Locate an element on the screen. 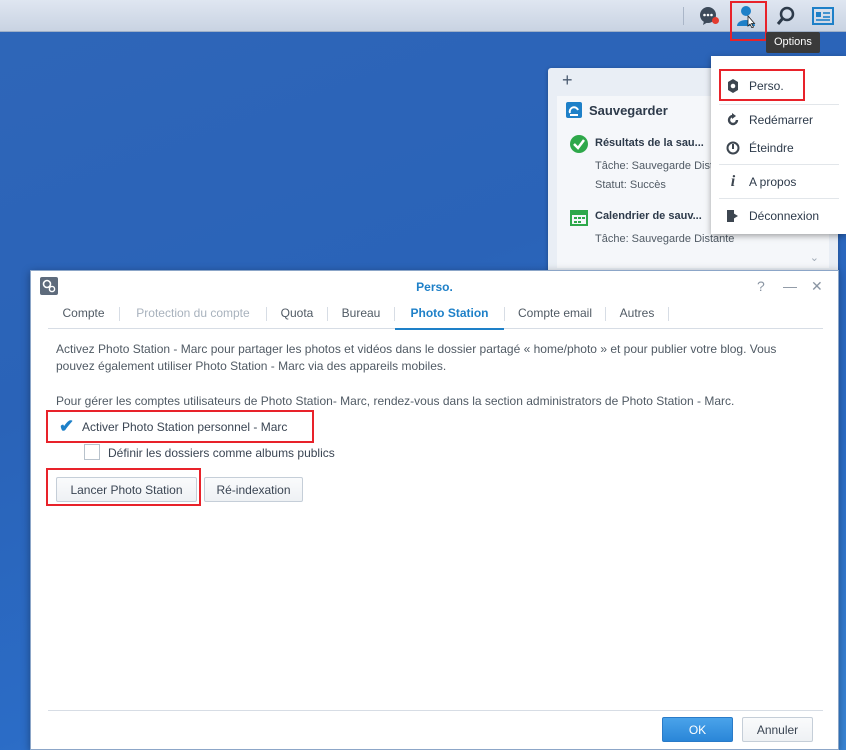  minimize-button: — is located at coordinates (790, 286).